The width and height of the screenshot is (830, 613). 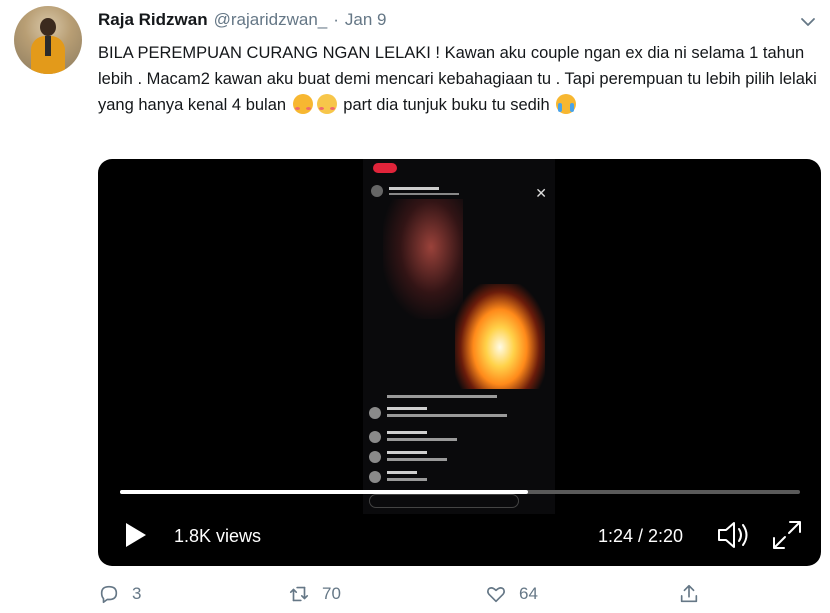 I want to click on author-name: Raja Ridzwan, so click(x=153, y=20).